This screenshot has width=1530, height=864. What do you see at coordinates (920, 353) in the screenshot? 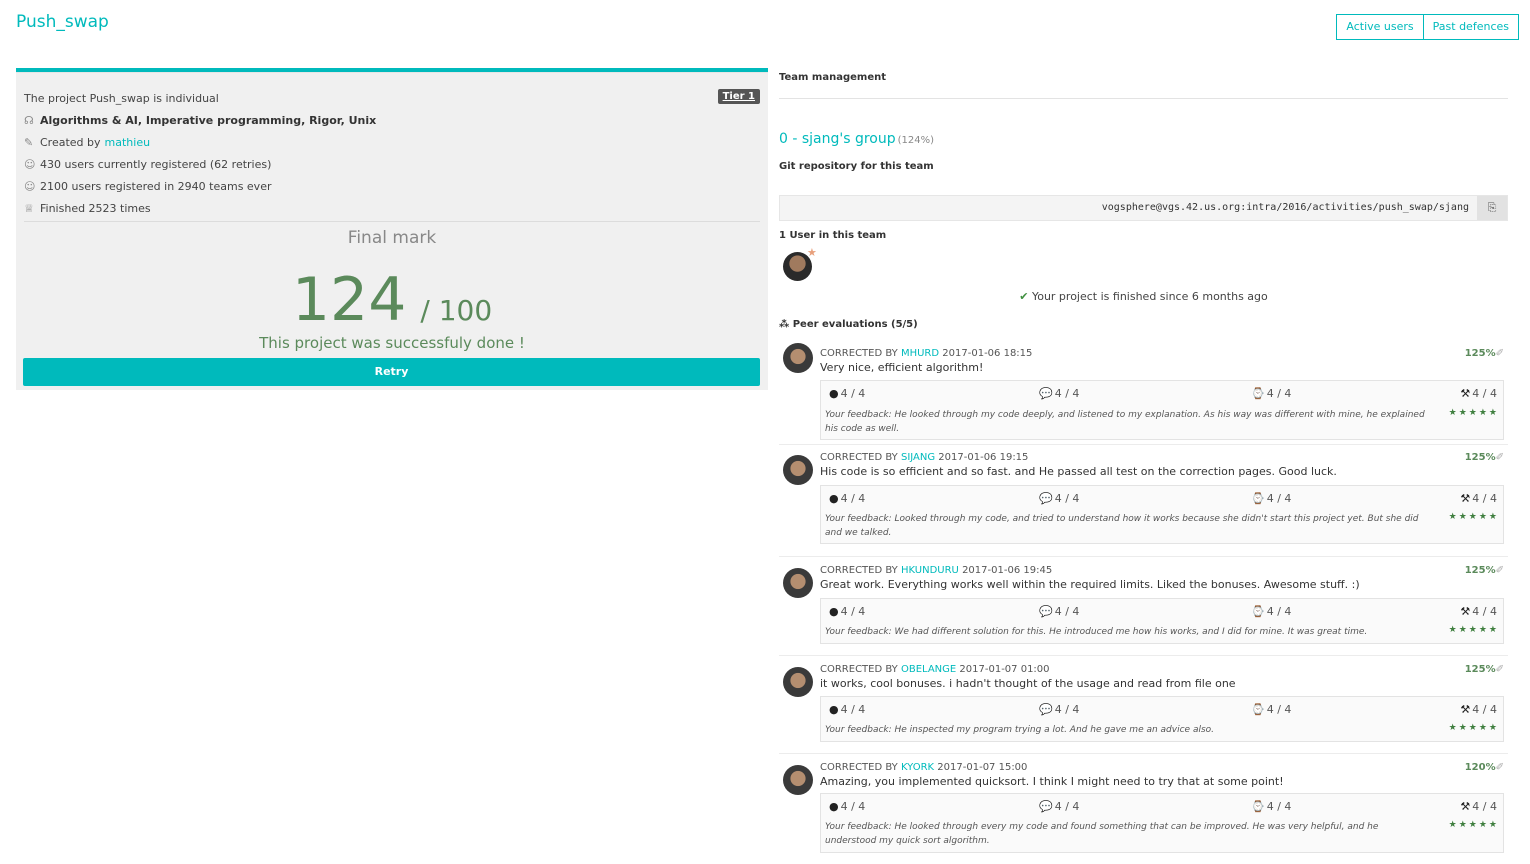
I see `evaluator-link: mhurd` at bounding box center [920, 353].